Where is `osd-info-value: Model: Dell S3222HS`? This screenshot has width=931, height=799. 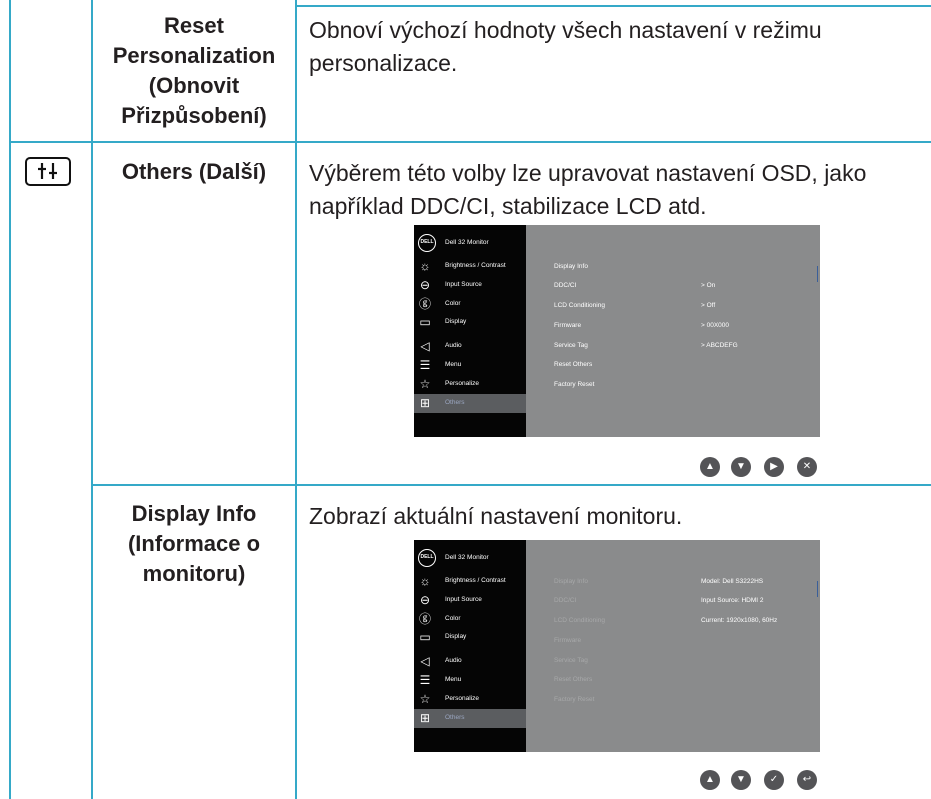
osd-info-value: Model: Dell S3222HS is located at coordinates (732, 581).